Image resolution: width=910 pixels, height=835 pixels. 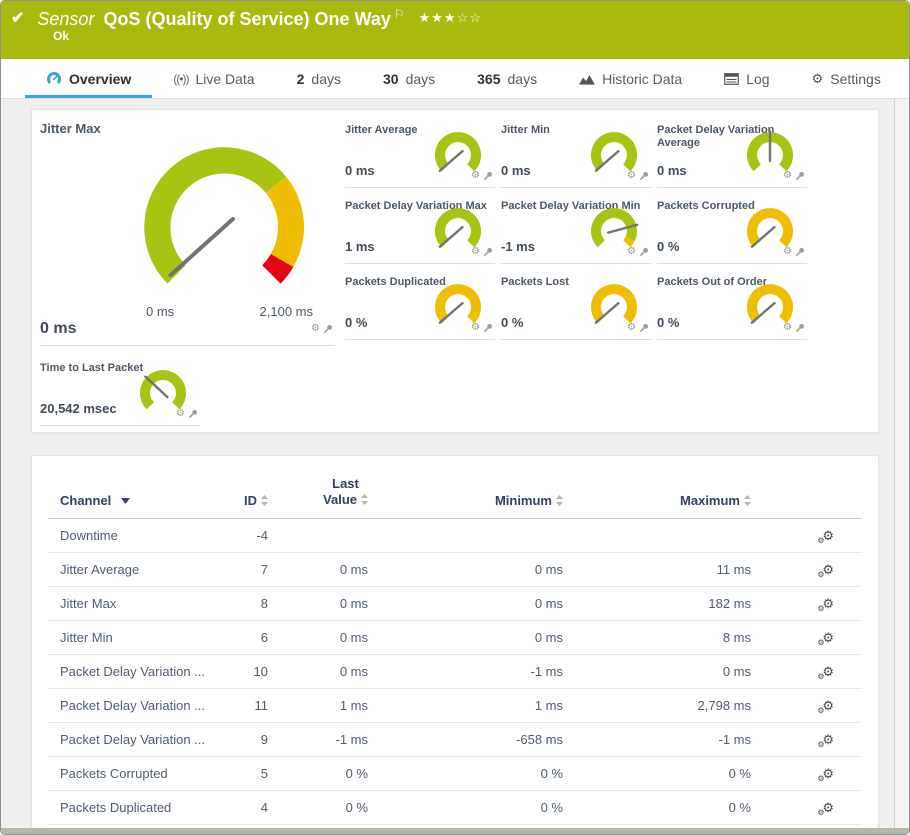 What do you see at coordinates (318, 492) in the screenshot?
I see `column-header-last-value: Last Value` at bounding box center [318, 492].